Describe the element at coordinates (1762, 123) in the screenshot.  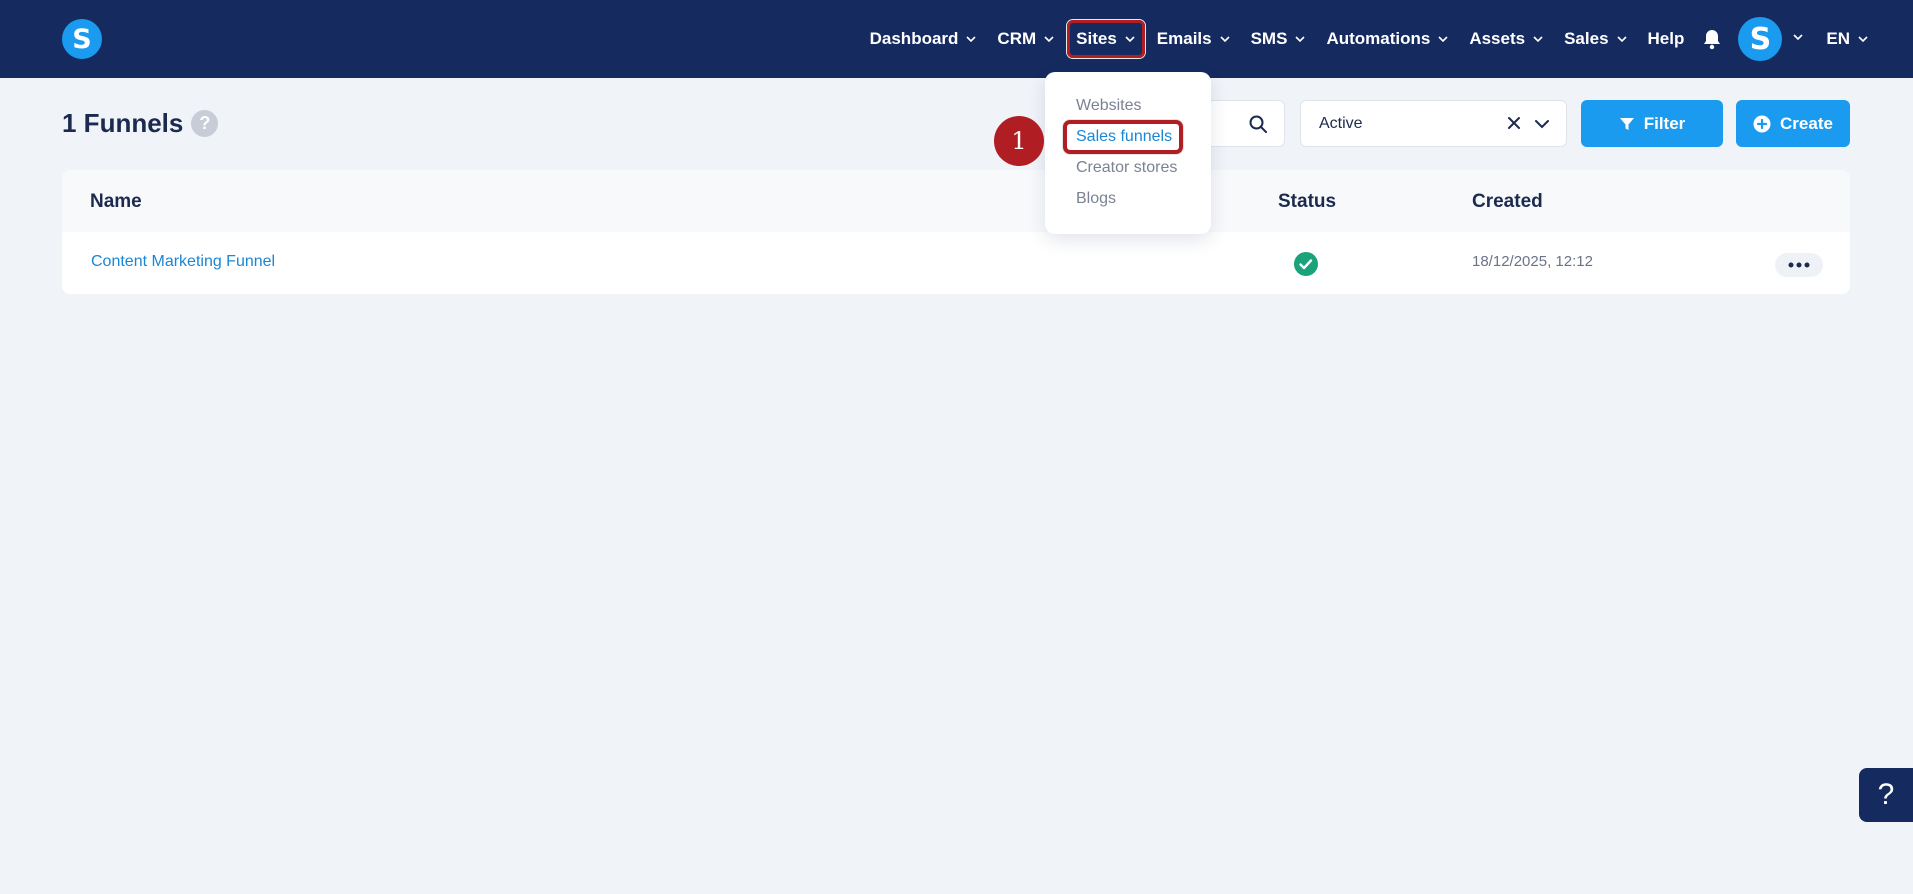
I see `plus-circle-icon` at that location.